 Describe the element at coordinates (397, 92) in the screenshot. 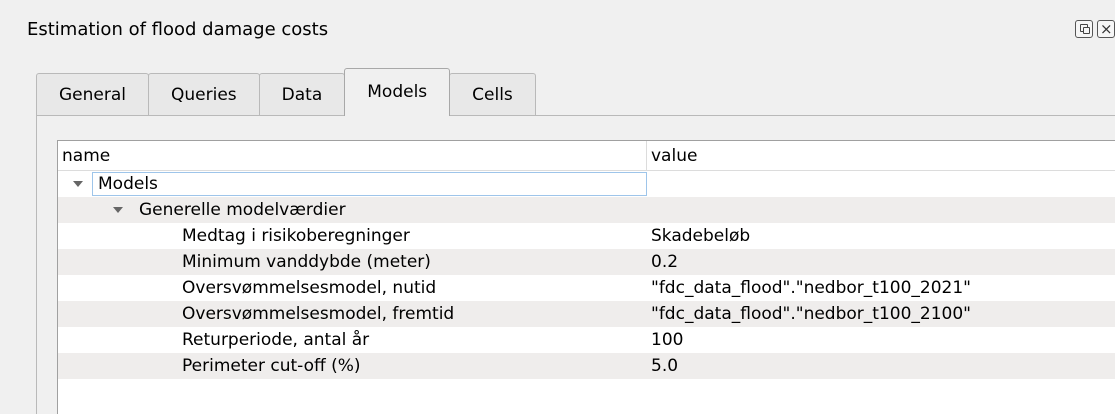

I see `tab-models: Models` at that location.